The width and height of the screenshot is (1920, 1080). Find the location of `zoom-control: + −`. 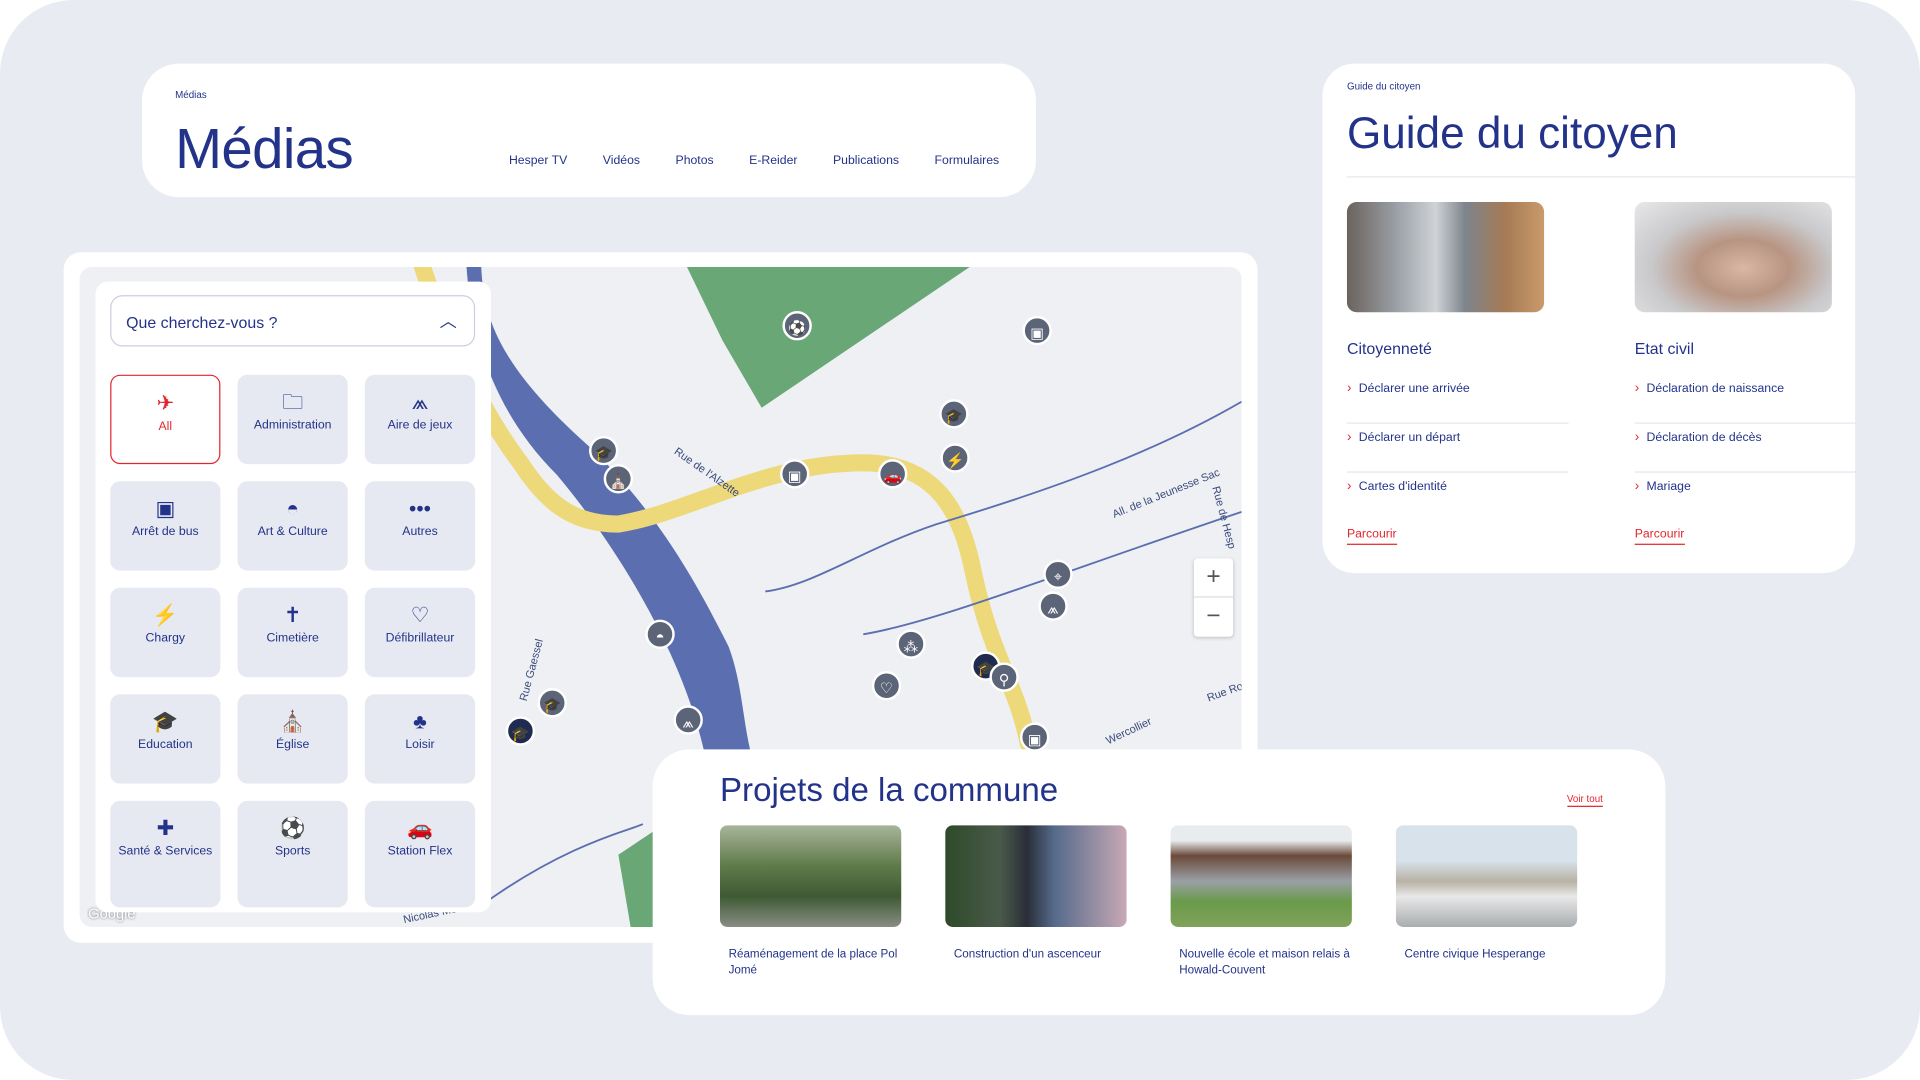

zoom-control: + − is located at coordinates (1213, 597).